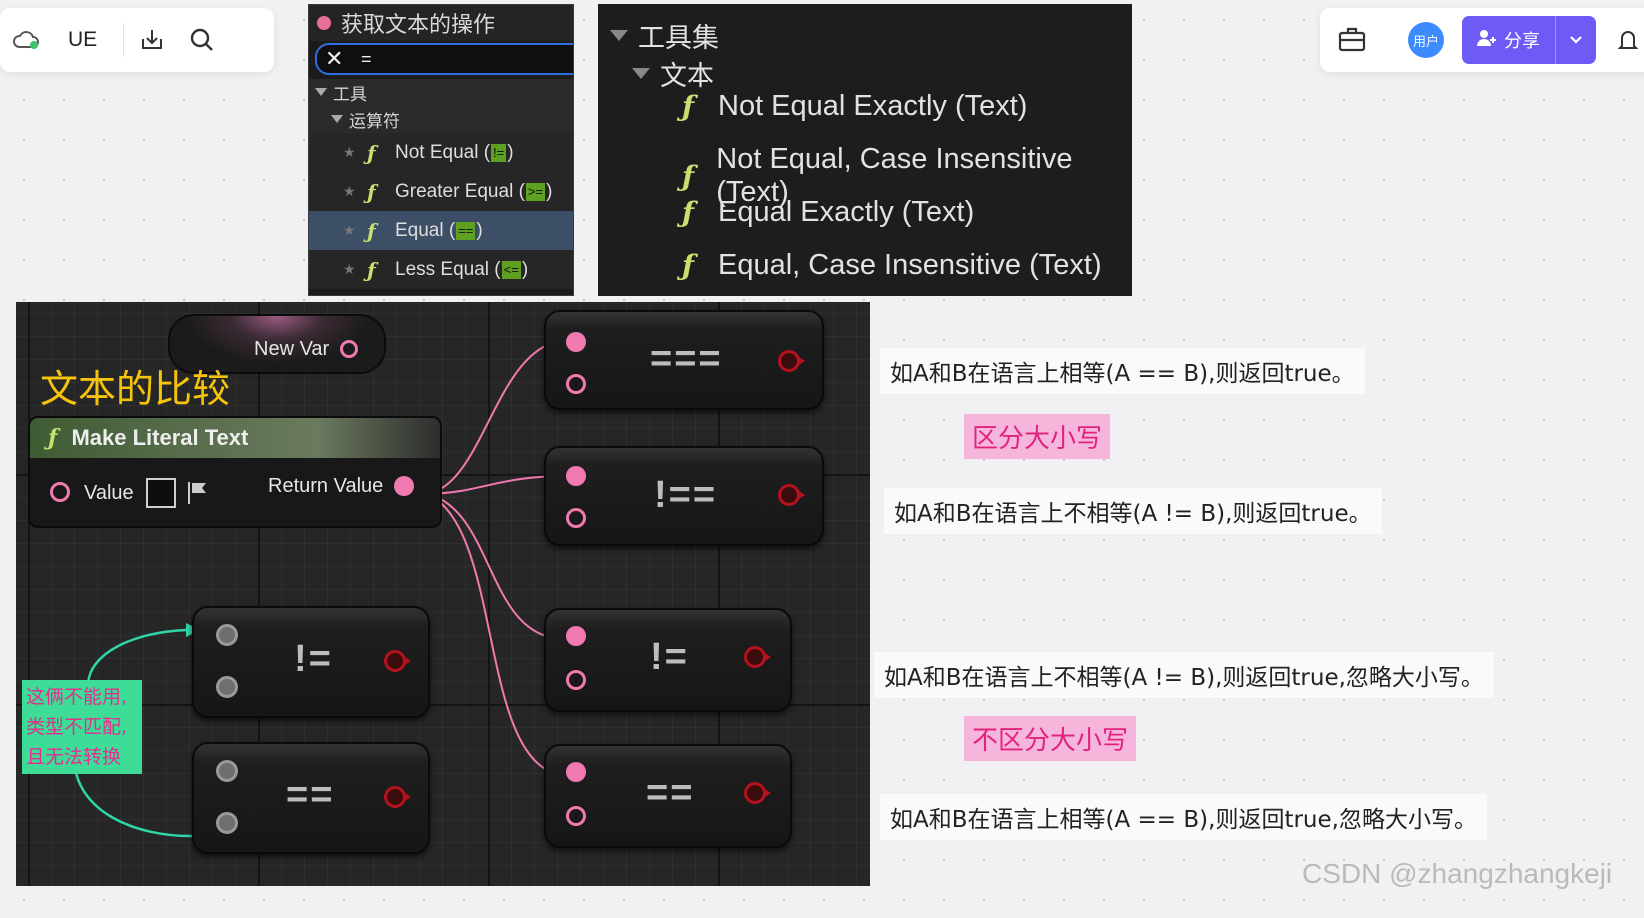 The width and height of the screenshot is (1644, 918). What do you see at coordinates (1426, 40) in the screenshot?
I see `avatar: 用户` at bounding box center [1426, 40].